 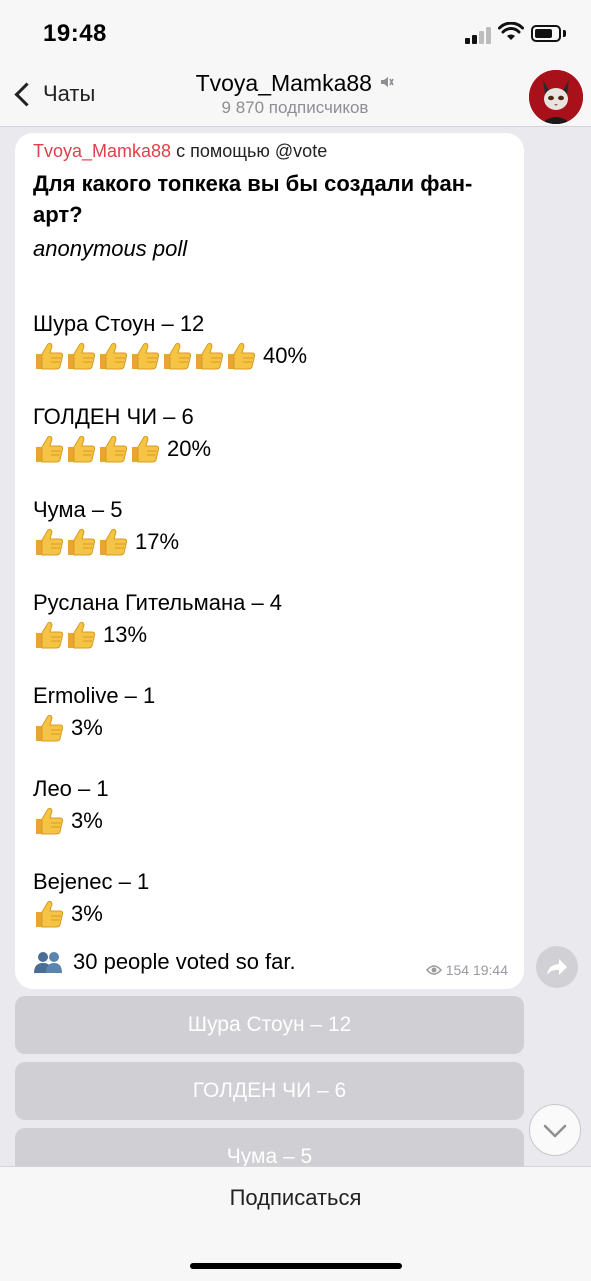 I want to click on poll-option-label: ГОЛДЕН ЧИ – 6, so click(x=113, y=416).